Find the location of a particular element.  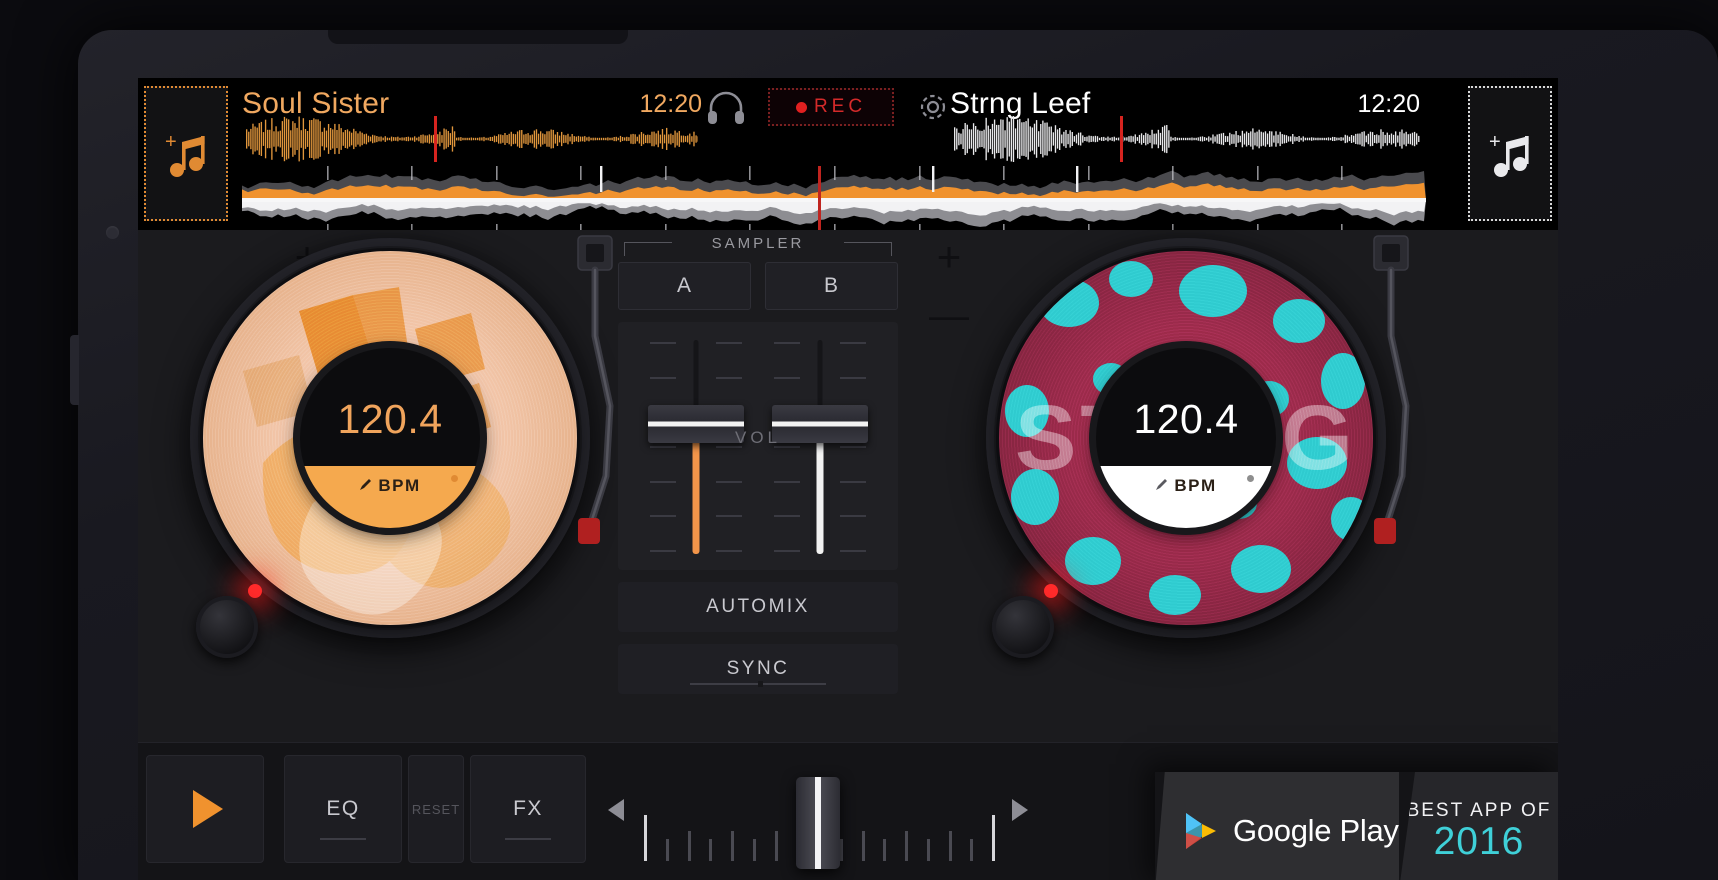

automix-button: AUTOMIX is located at coordinates (758, 607).